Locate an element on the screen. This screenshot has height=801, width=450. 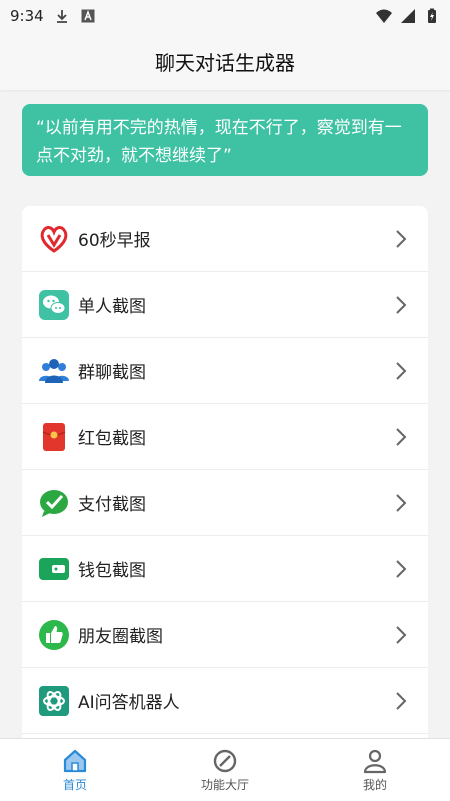
wechat-icon is located at coordinates (54, 305).